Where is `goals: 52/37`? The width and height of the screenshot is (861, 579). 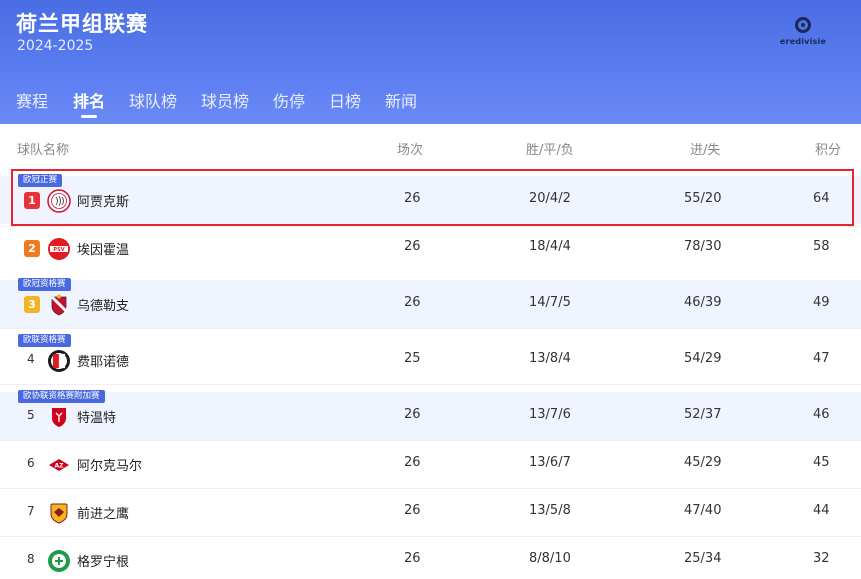 goals: 52/37 is located at coordinates (703, 414).